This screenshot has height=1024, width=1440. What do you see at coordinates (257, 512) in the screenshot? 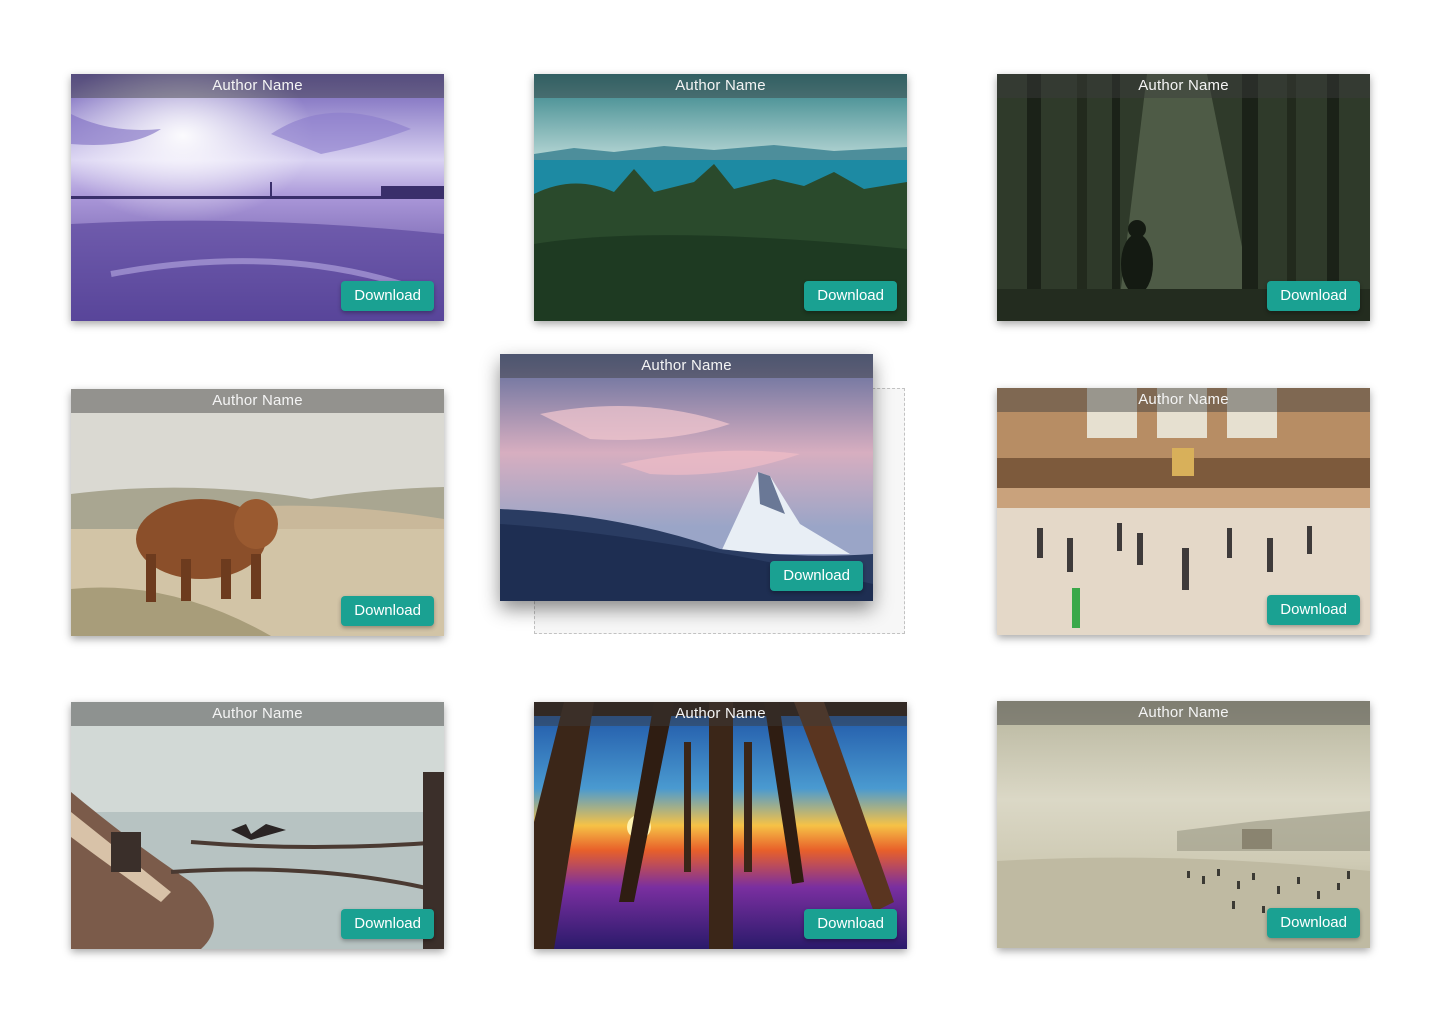
I see `image-card-4: Author Name Download` at bounding box center [257, 512].